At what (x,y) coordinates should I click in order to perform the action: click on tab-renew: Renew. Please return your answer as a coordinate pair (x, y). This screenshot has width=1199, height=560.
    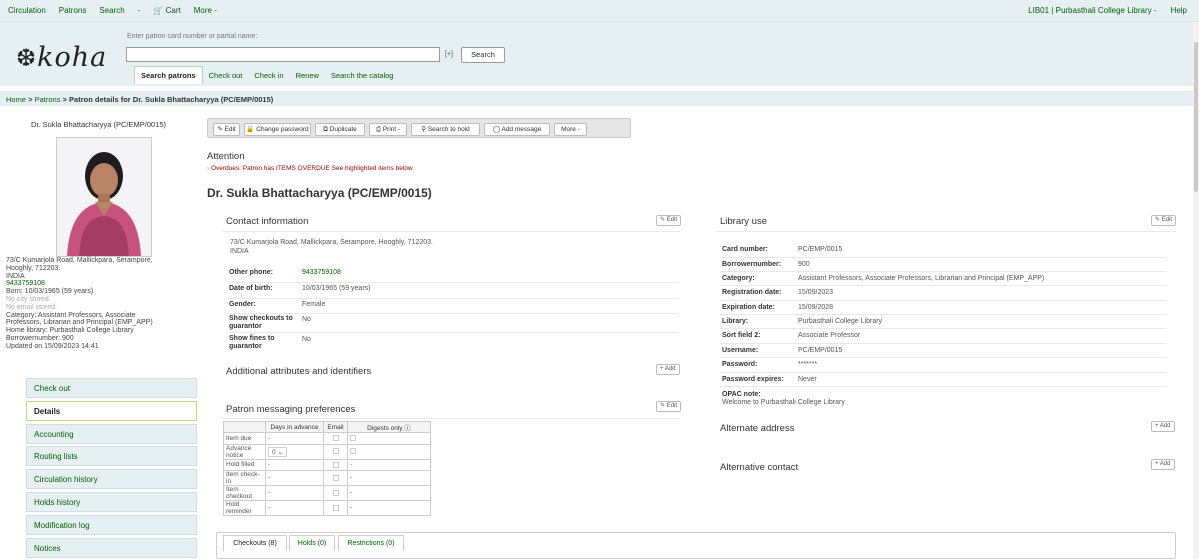
    Looking at the image, I should click on (307, 75).